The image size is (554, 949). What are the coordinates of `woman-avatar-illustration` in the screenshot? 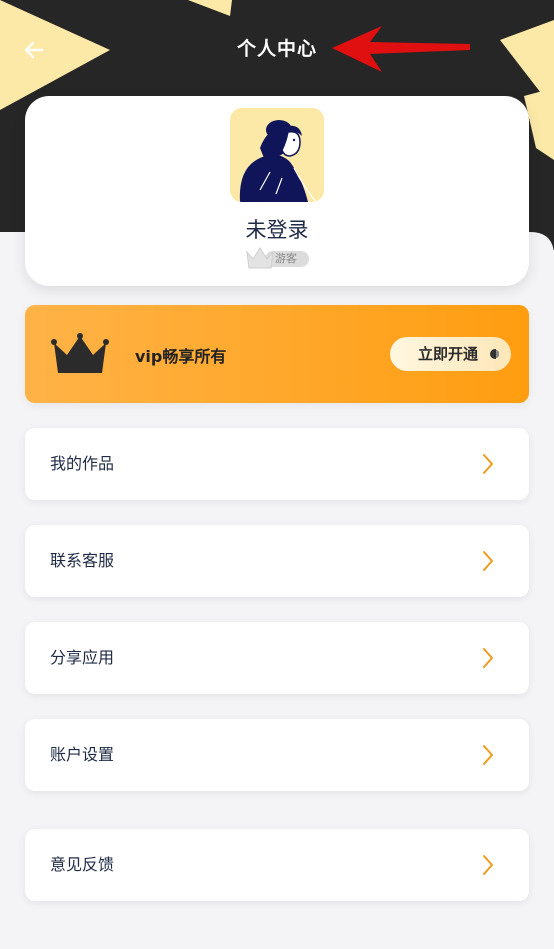 It's located at (277, 155).